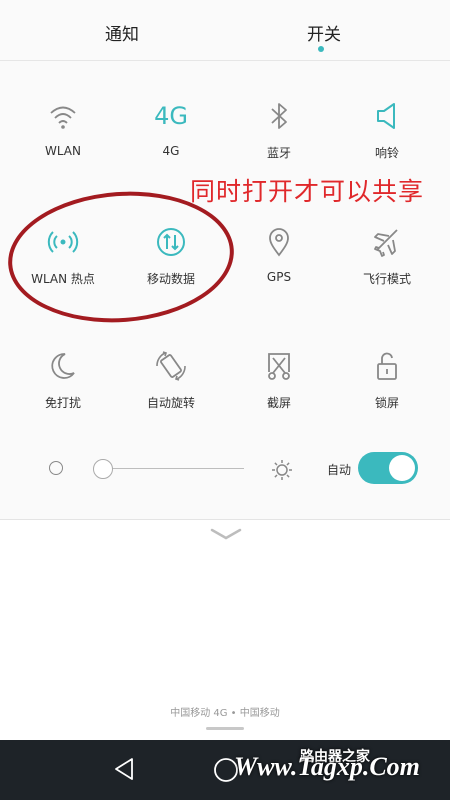  I want to click on watermark-main: Www.Tagxp.Com, so click(327, 766).